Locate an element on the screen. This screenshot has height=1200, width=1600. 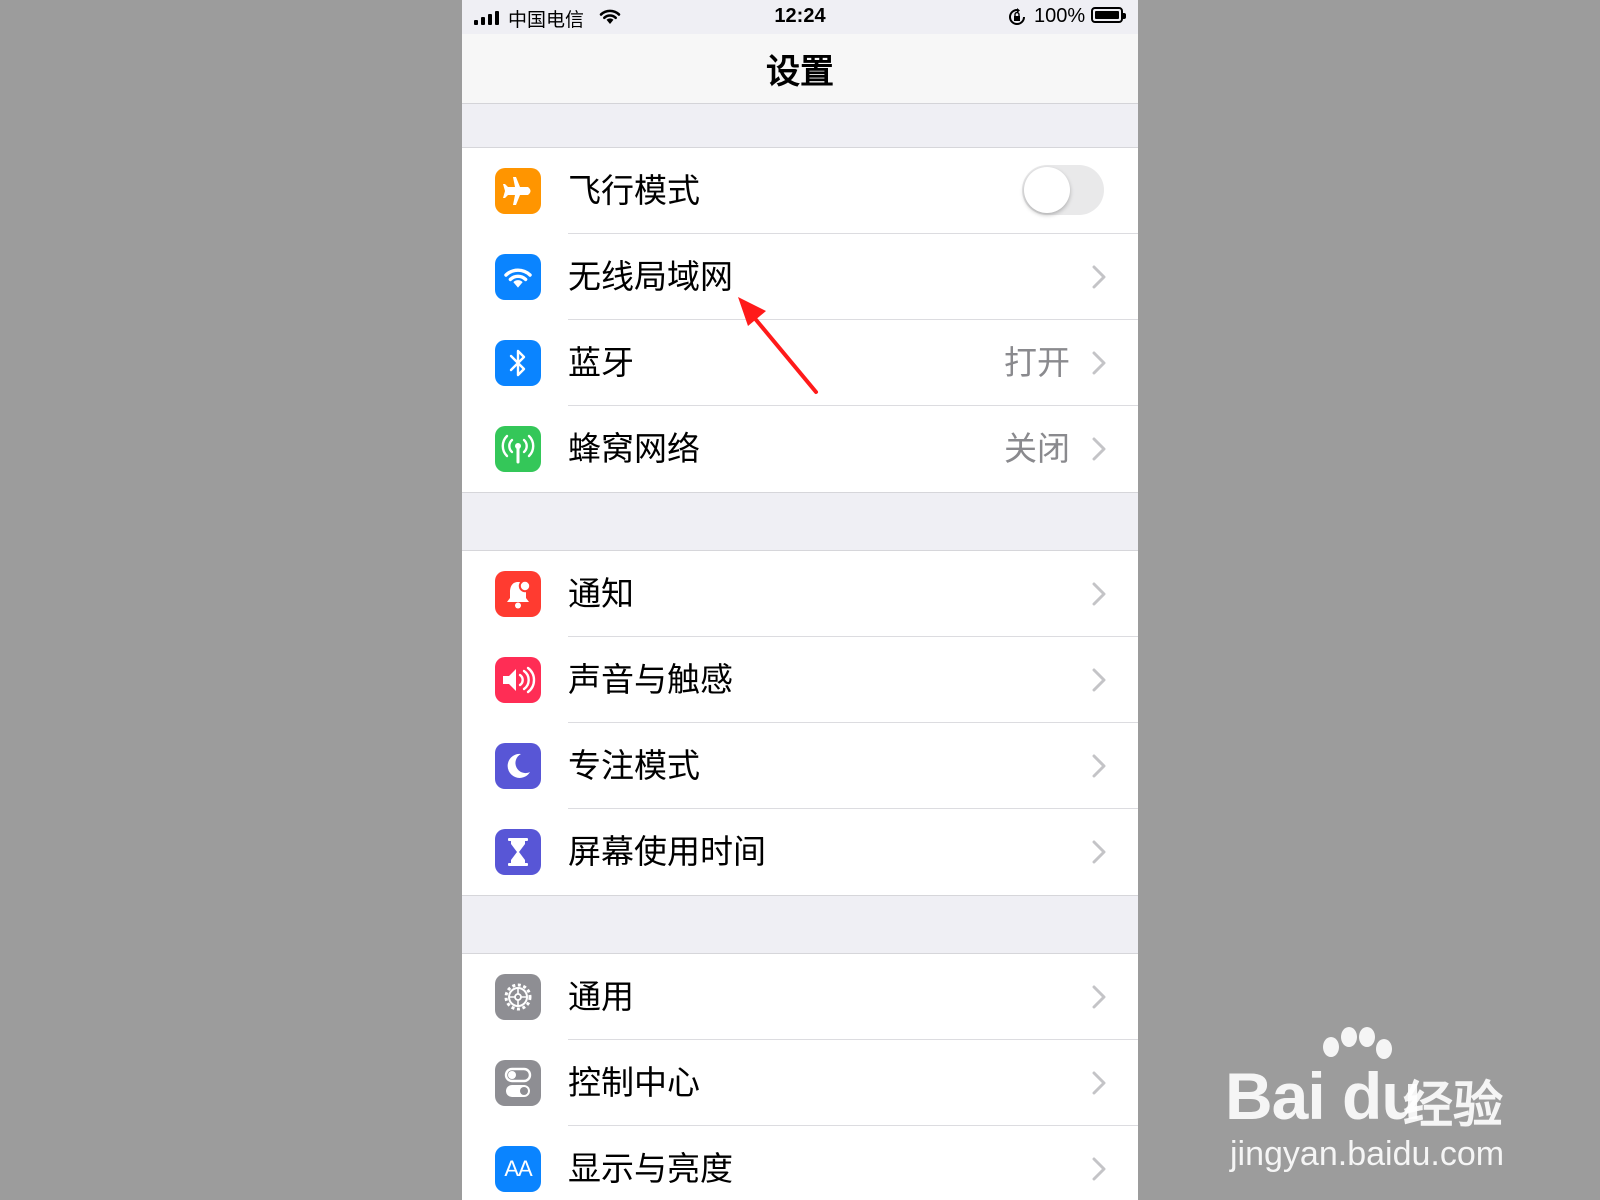
settings-row-label: 屏幕使用时间 is located at coordinates (667, 851).